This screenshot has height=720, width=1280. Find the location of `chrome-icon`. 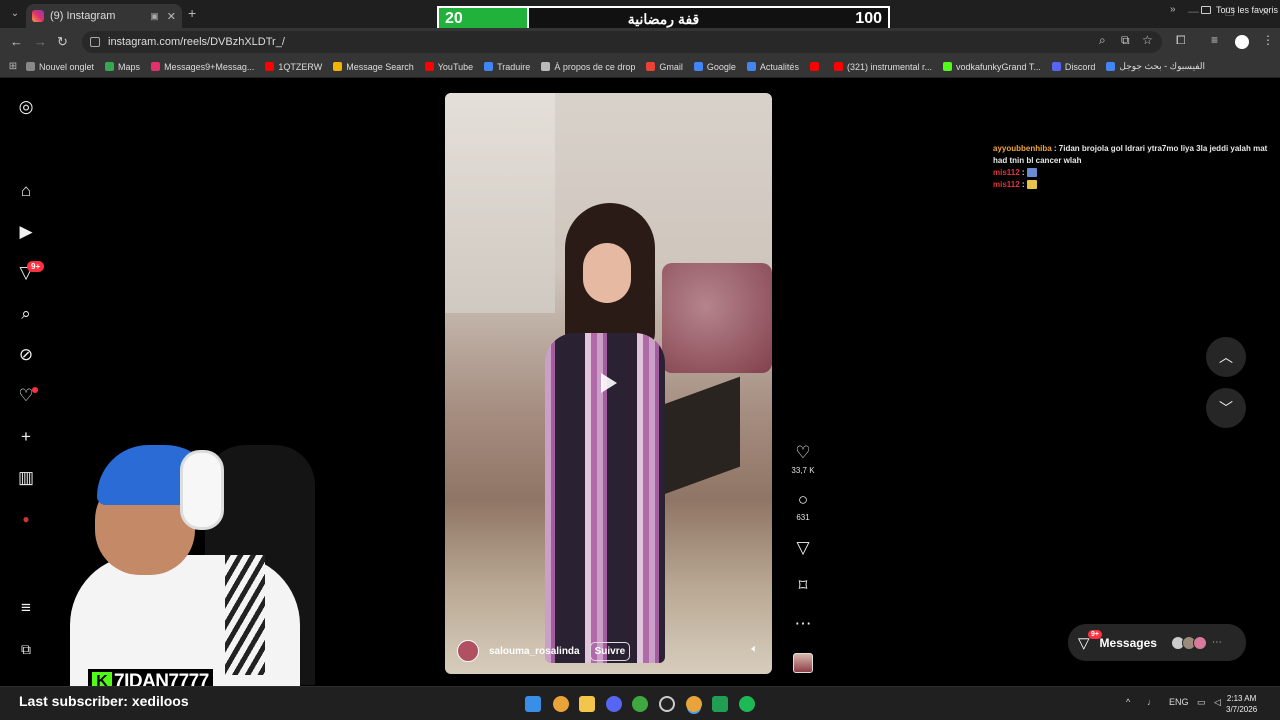

chrome-icon is located at coordinates (561, 704).